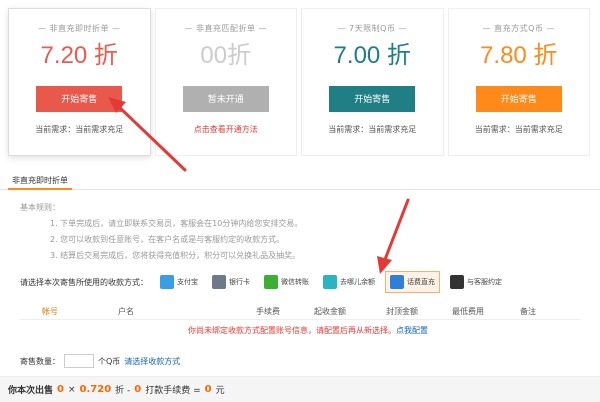 This screenshot has width=600, height=402. Describe the element at coordinates (412, 330) in the screenshot. I see `configure-link: 点我配置` at that location.